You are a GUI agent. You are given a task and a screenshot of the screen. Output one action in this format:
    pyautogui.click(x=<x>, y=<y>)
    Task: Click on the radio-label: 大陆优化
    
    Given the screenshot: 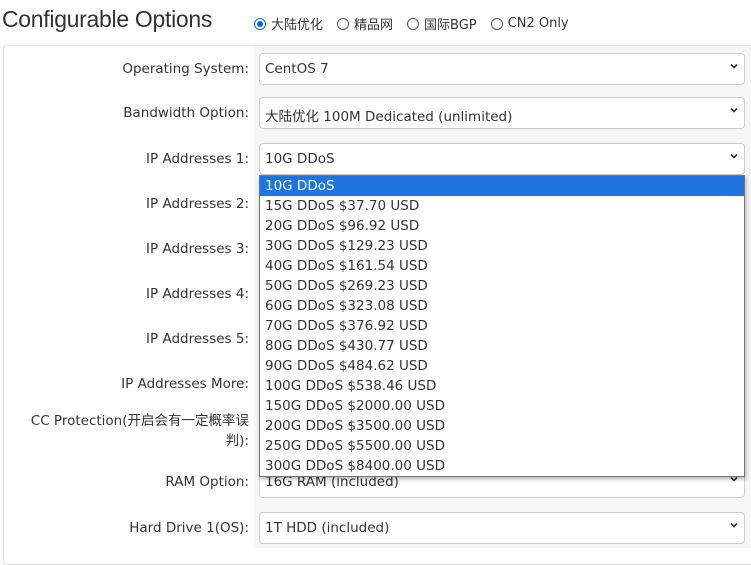 What is the action you would take?
    pyautogui.click(x=297, y=25)
    